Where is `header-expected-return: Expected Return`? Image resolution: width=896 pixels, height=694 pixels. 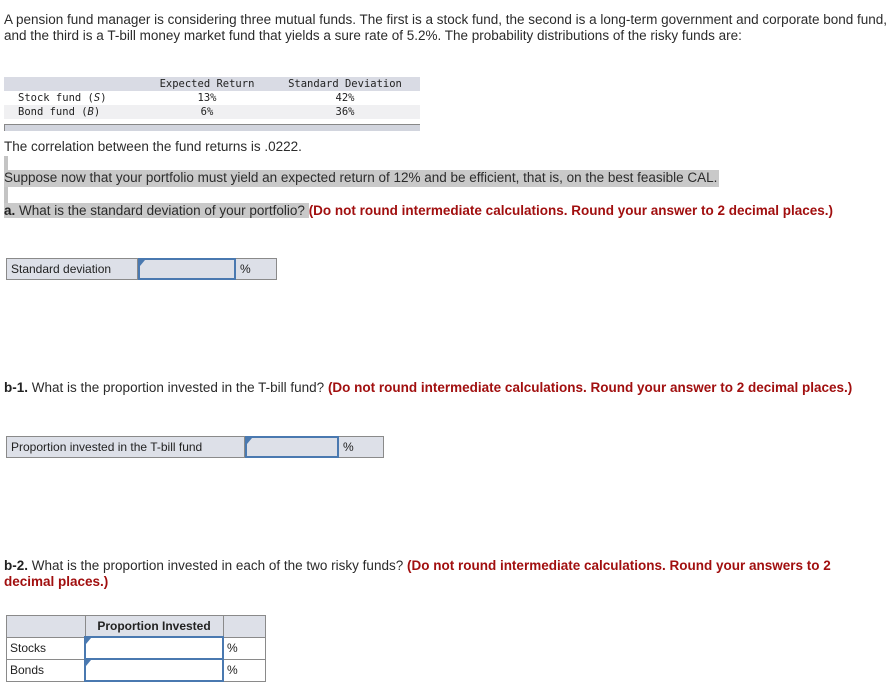
header-expected-return: Expected Return is located at coordinates (207, 84).